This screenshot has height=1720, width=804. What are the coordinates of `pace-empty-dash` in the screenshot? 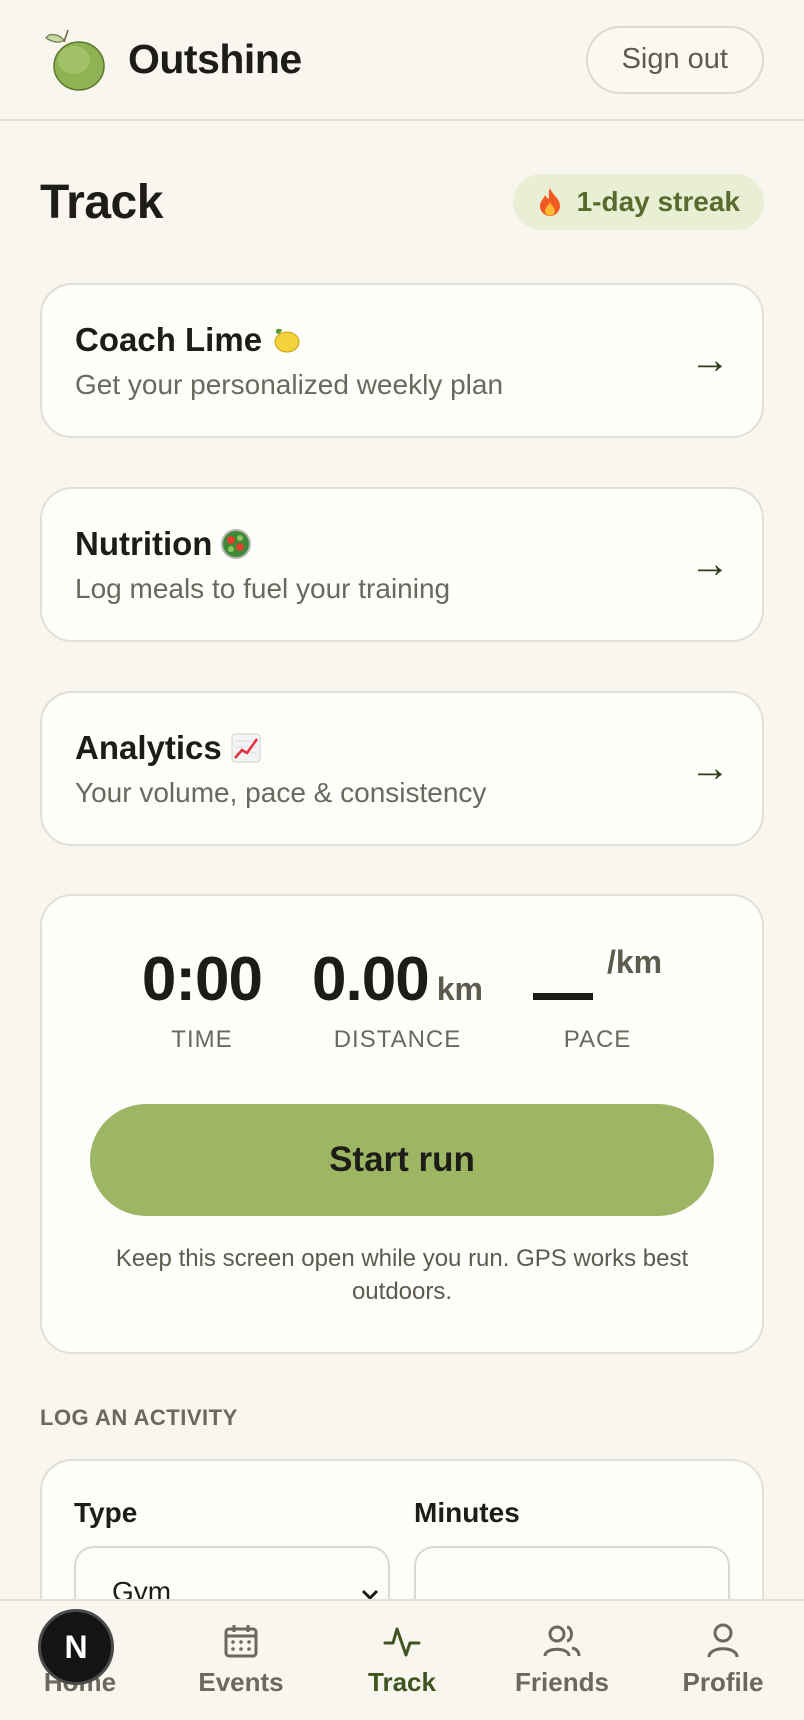 It's located at (562, 996).